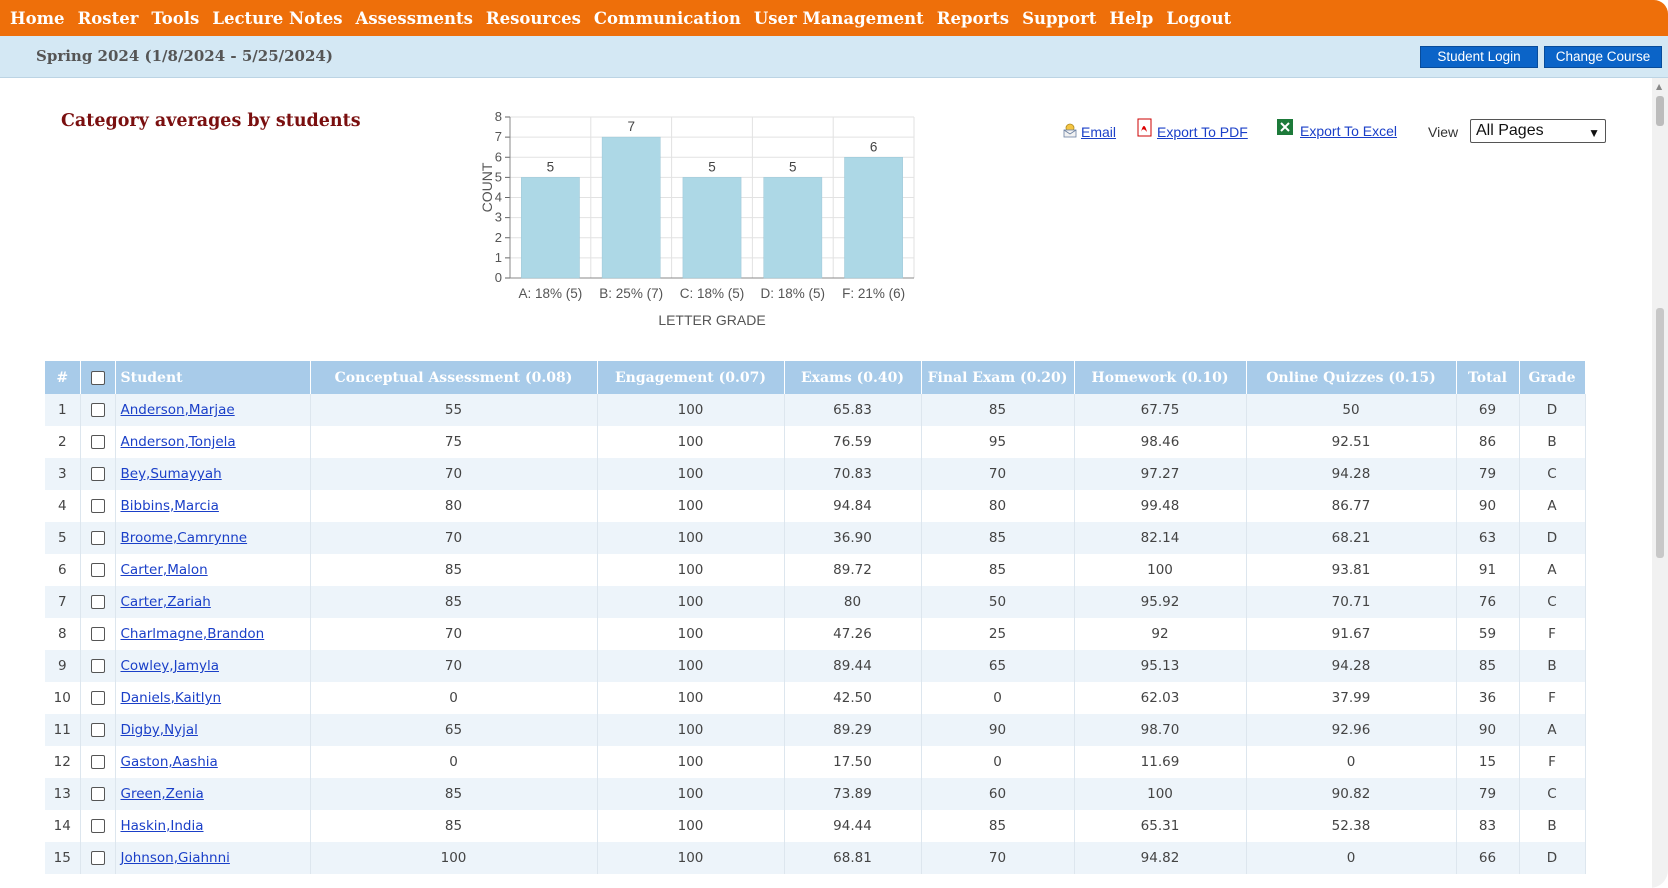  I want to click on student-link: Haskin,India, so click(162, 826).